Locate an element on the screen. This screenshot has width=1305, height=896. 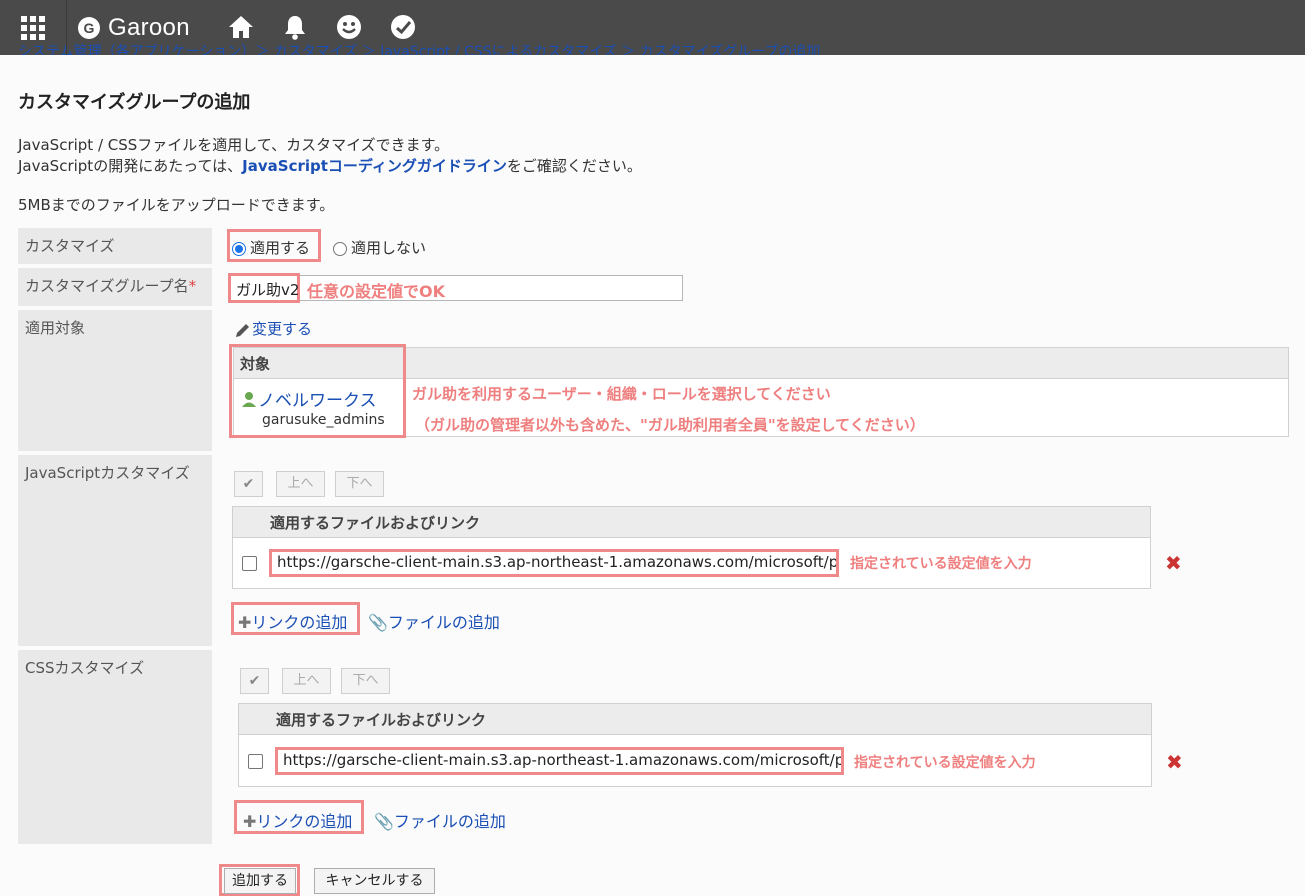
page-title: カスタマイズグループの追加 is located at coordinates (134, 102).